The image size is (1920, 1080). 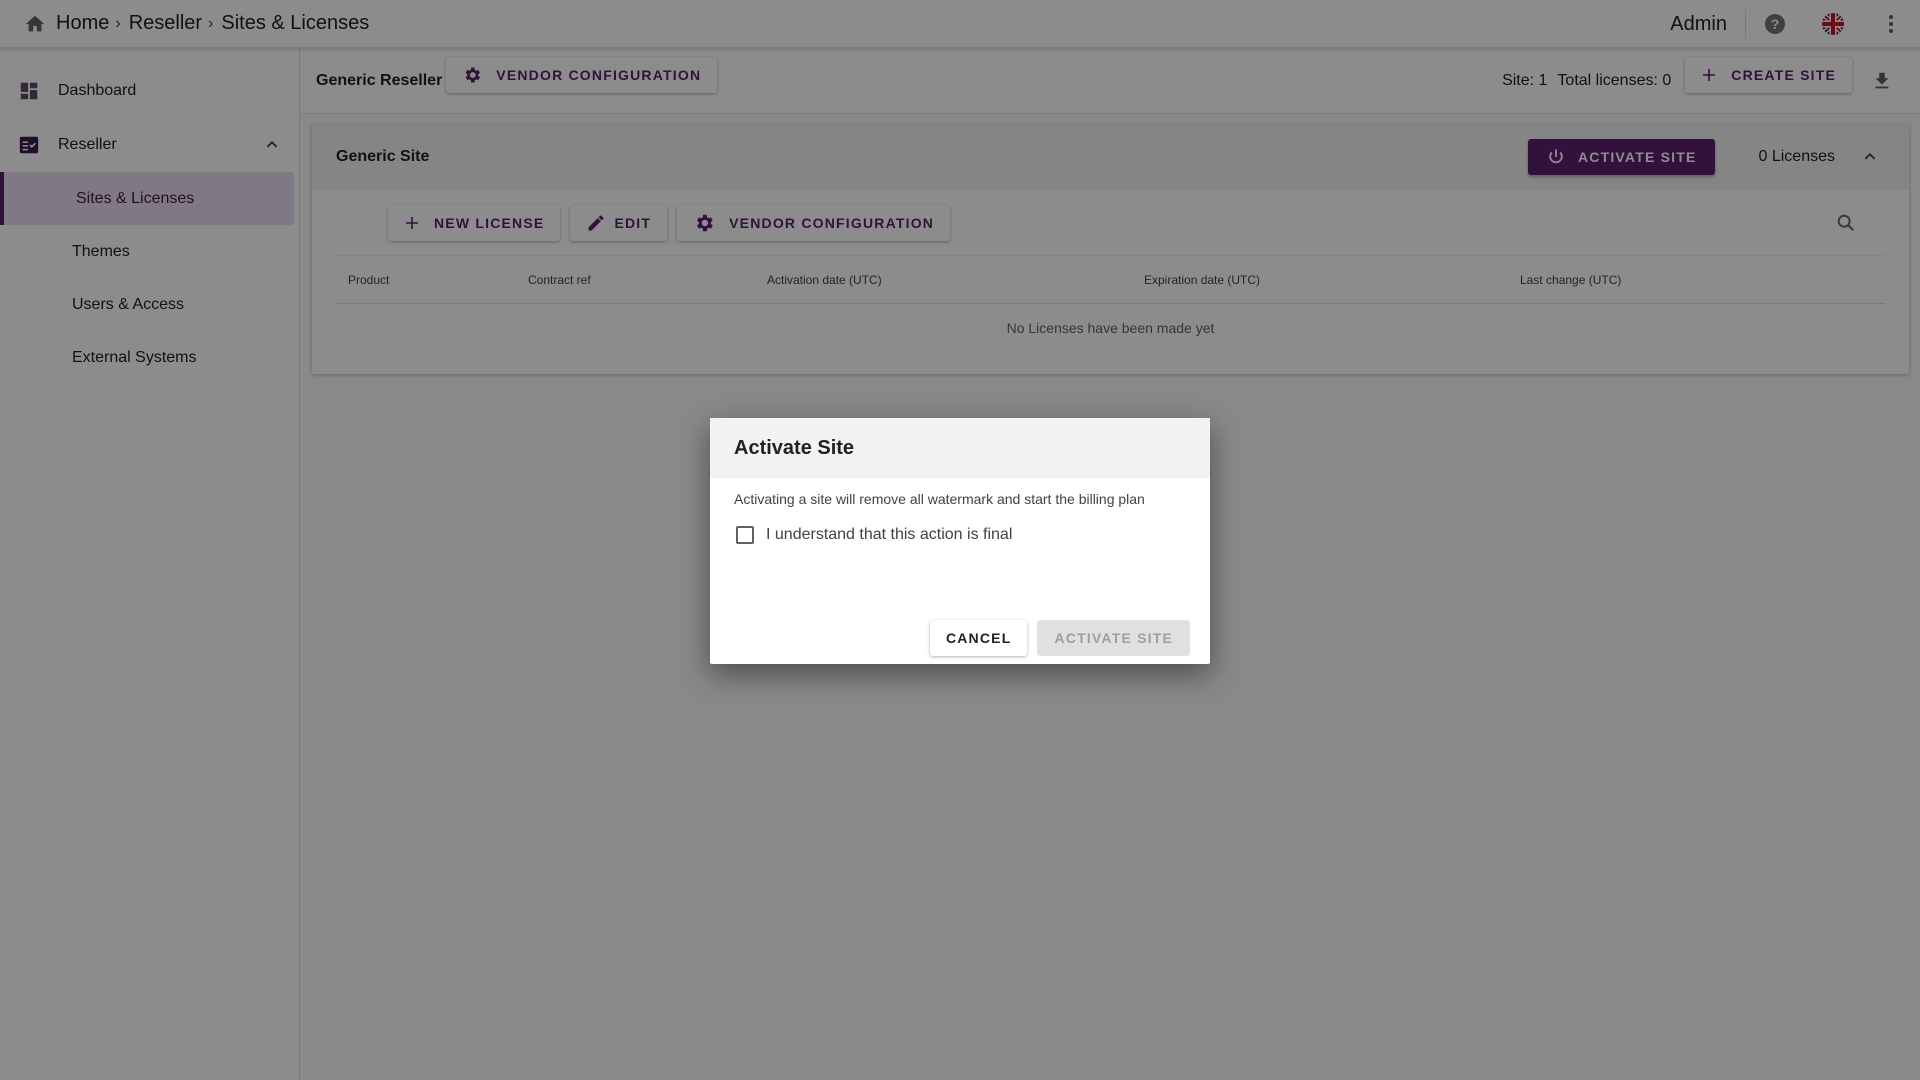 I want to click on confirm-activate-button: ACTIVATE SITE, so click(x=1113, y=638).